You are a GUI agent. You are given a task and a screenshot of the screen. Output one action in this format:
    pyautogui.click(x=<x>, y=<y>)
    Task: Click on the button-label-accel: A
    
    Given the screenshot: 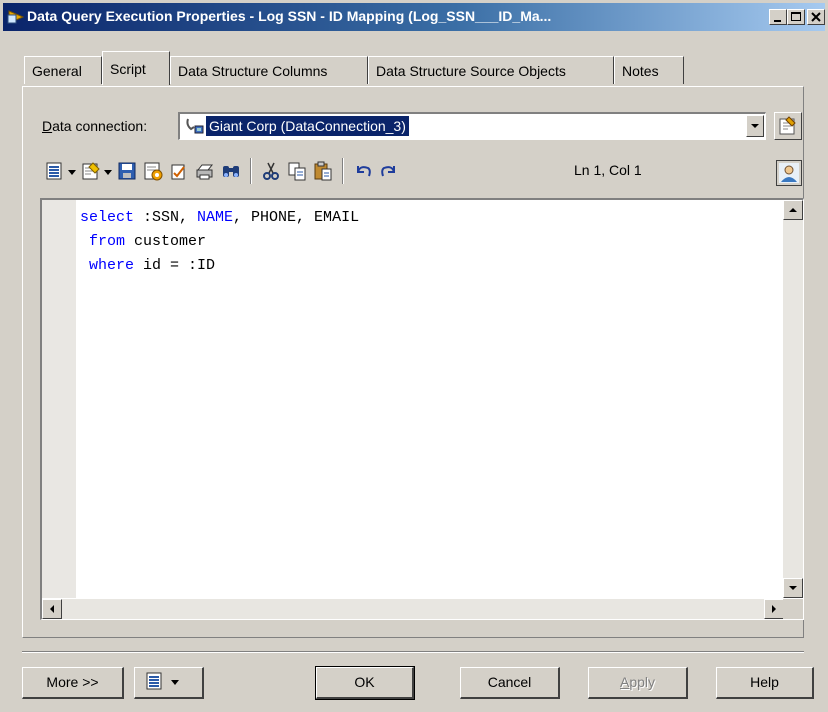 What is the action you would take?
    pyautogui.click(x=624, y=682)
    